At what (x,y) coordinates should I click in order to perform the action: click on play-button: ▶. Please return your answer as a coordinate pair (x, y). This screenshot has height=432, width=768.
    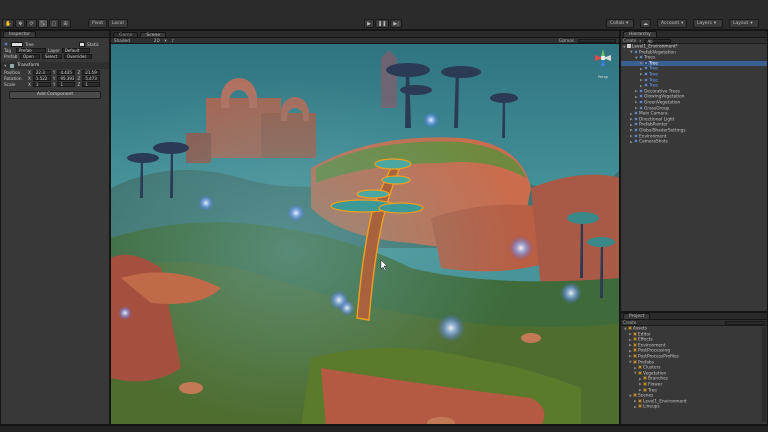
    Looking at the image, I should click on (369, 23).